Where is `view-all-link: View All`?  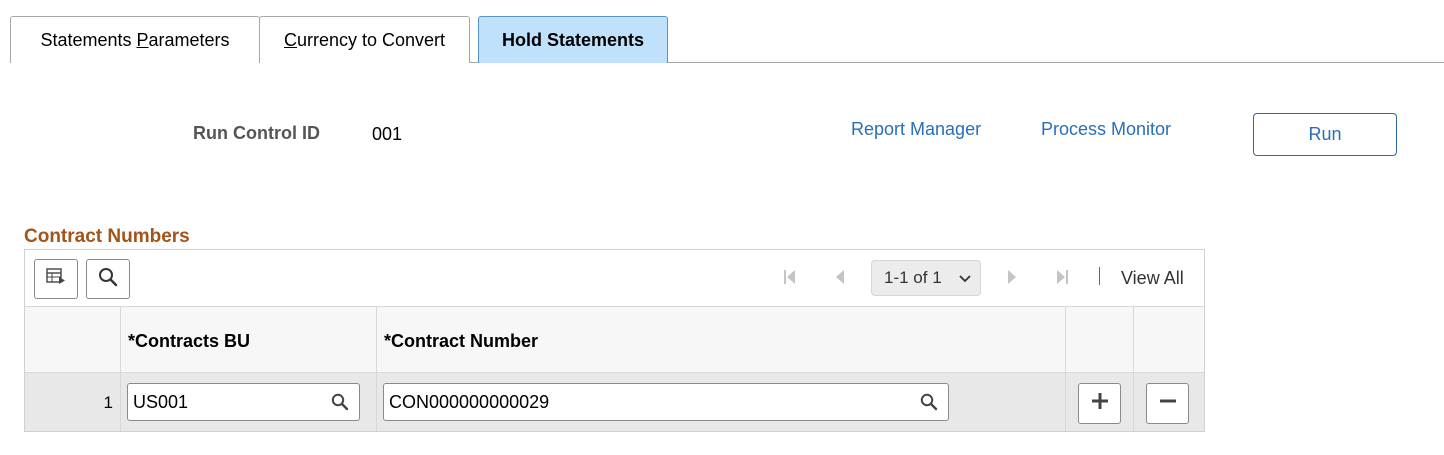
view-all-link: View All is located at coordinates (1152, 278).